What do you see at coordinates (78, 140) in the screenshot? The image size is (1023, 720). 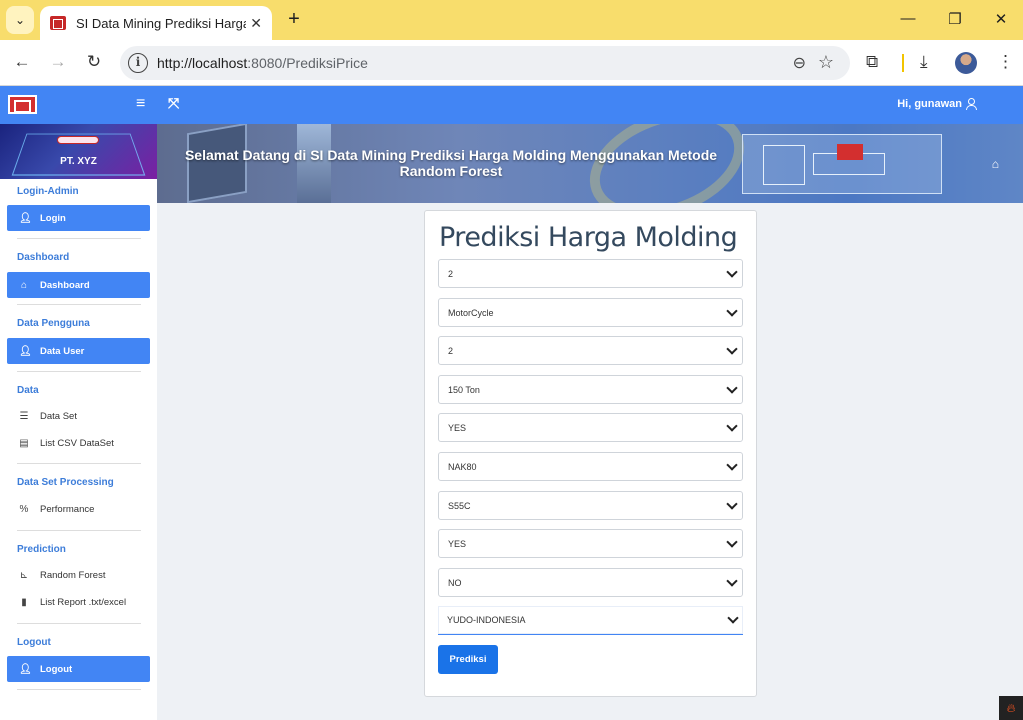 I see `company-badge-logo` at bounding box center [78, 140].